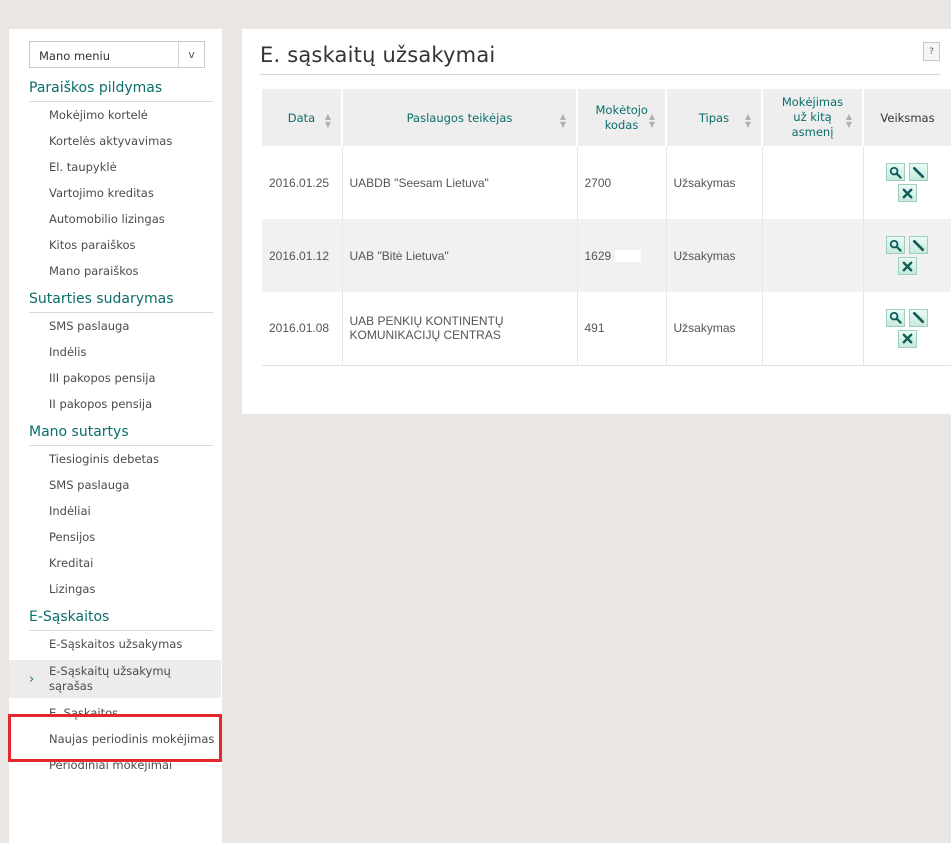 This screenshot has width=951, height=843. Describe the element at coordinates (125, 271) in the screenshot. I see `sidebar-item-mano-paraiskos: Mano paraiškos` at that location.